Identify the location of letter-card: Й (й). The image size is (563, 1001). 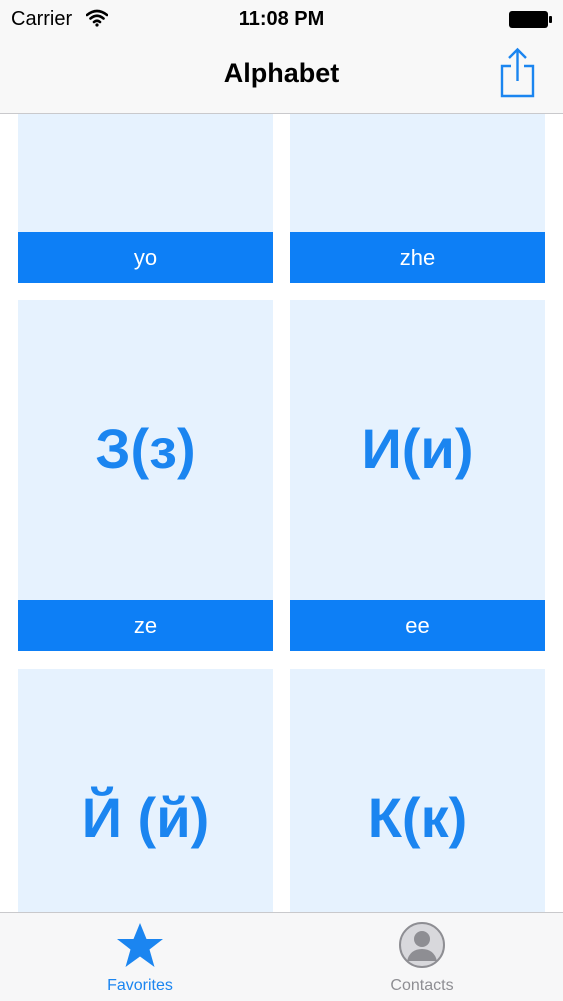
(145, 790).